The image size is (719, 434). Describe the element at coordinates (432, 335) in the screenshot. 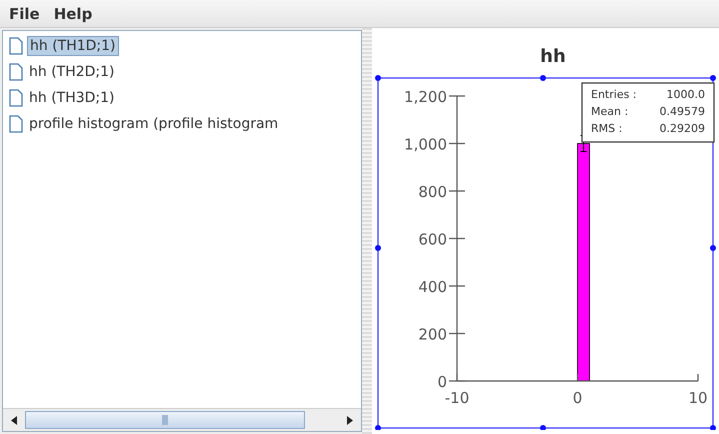

I see `y-tick-label: 200` at that location.